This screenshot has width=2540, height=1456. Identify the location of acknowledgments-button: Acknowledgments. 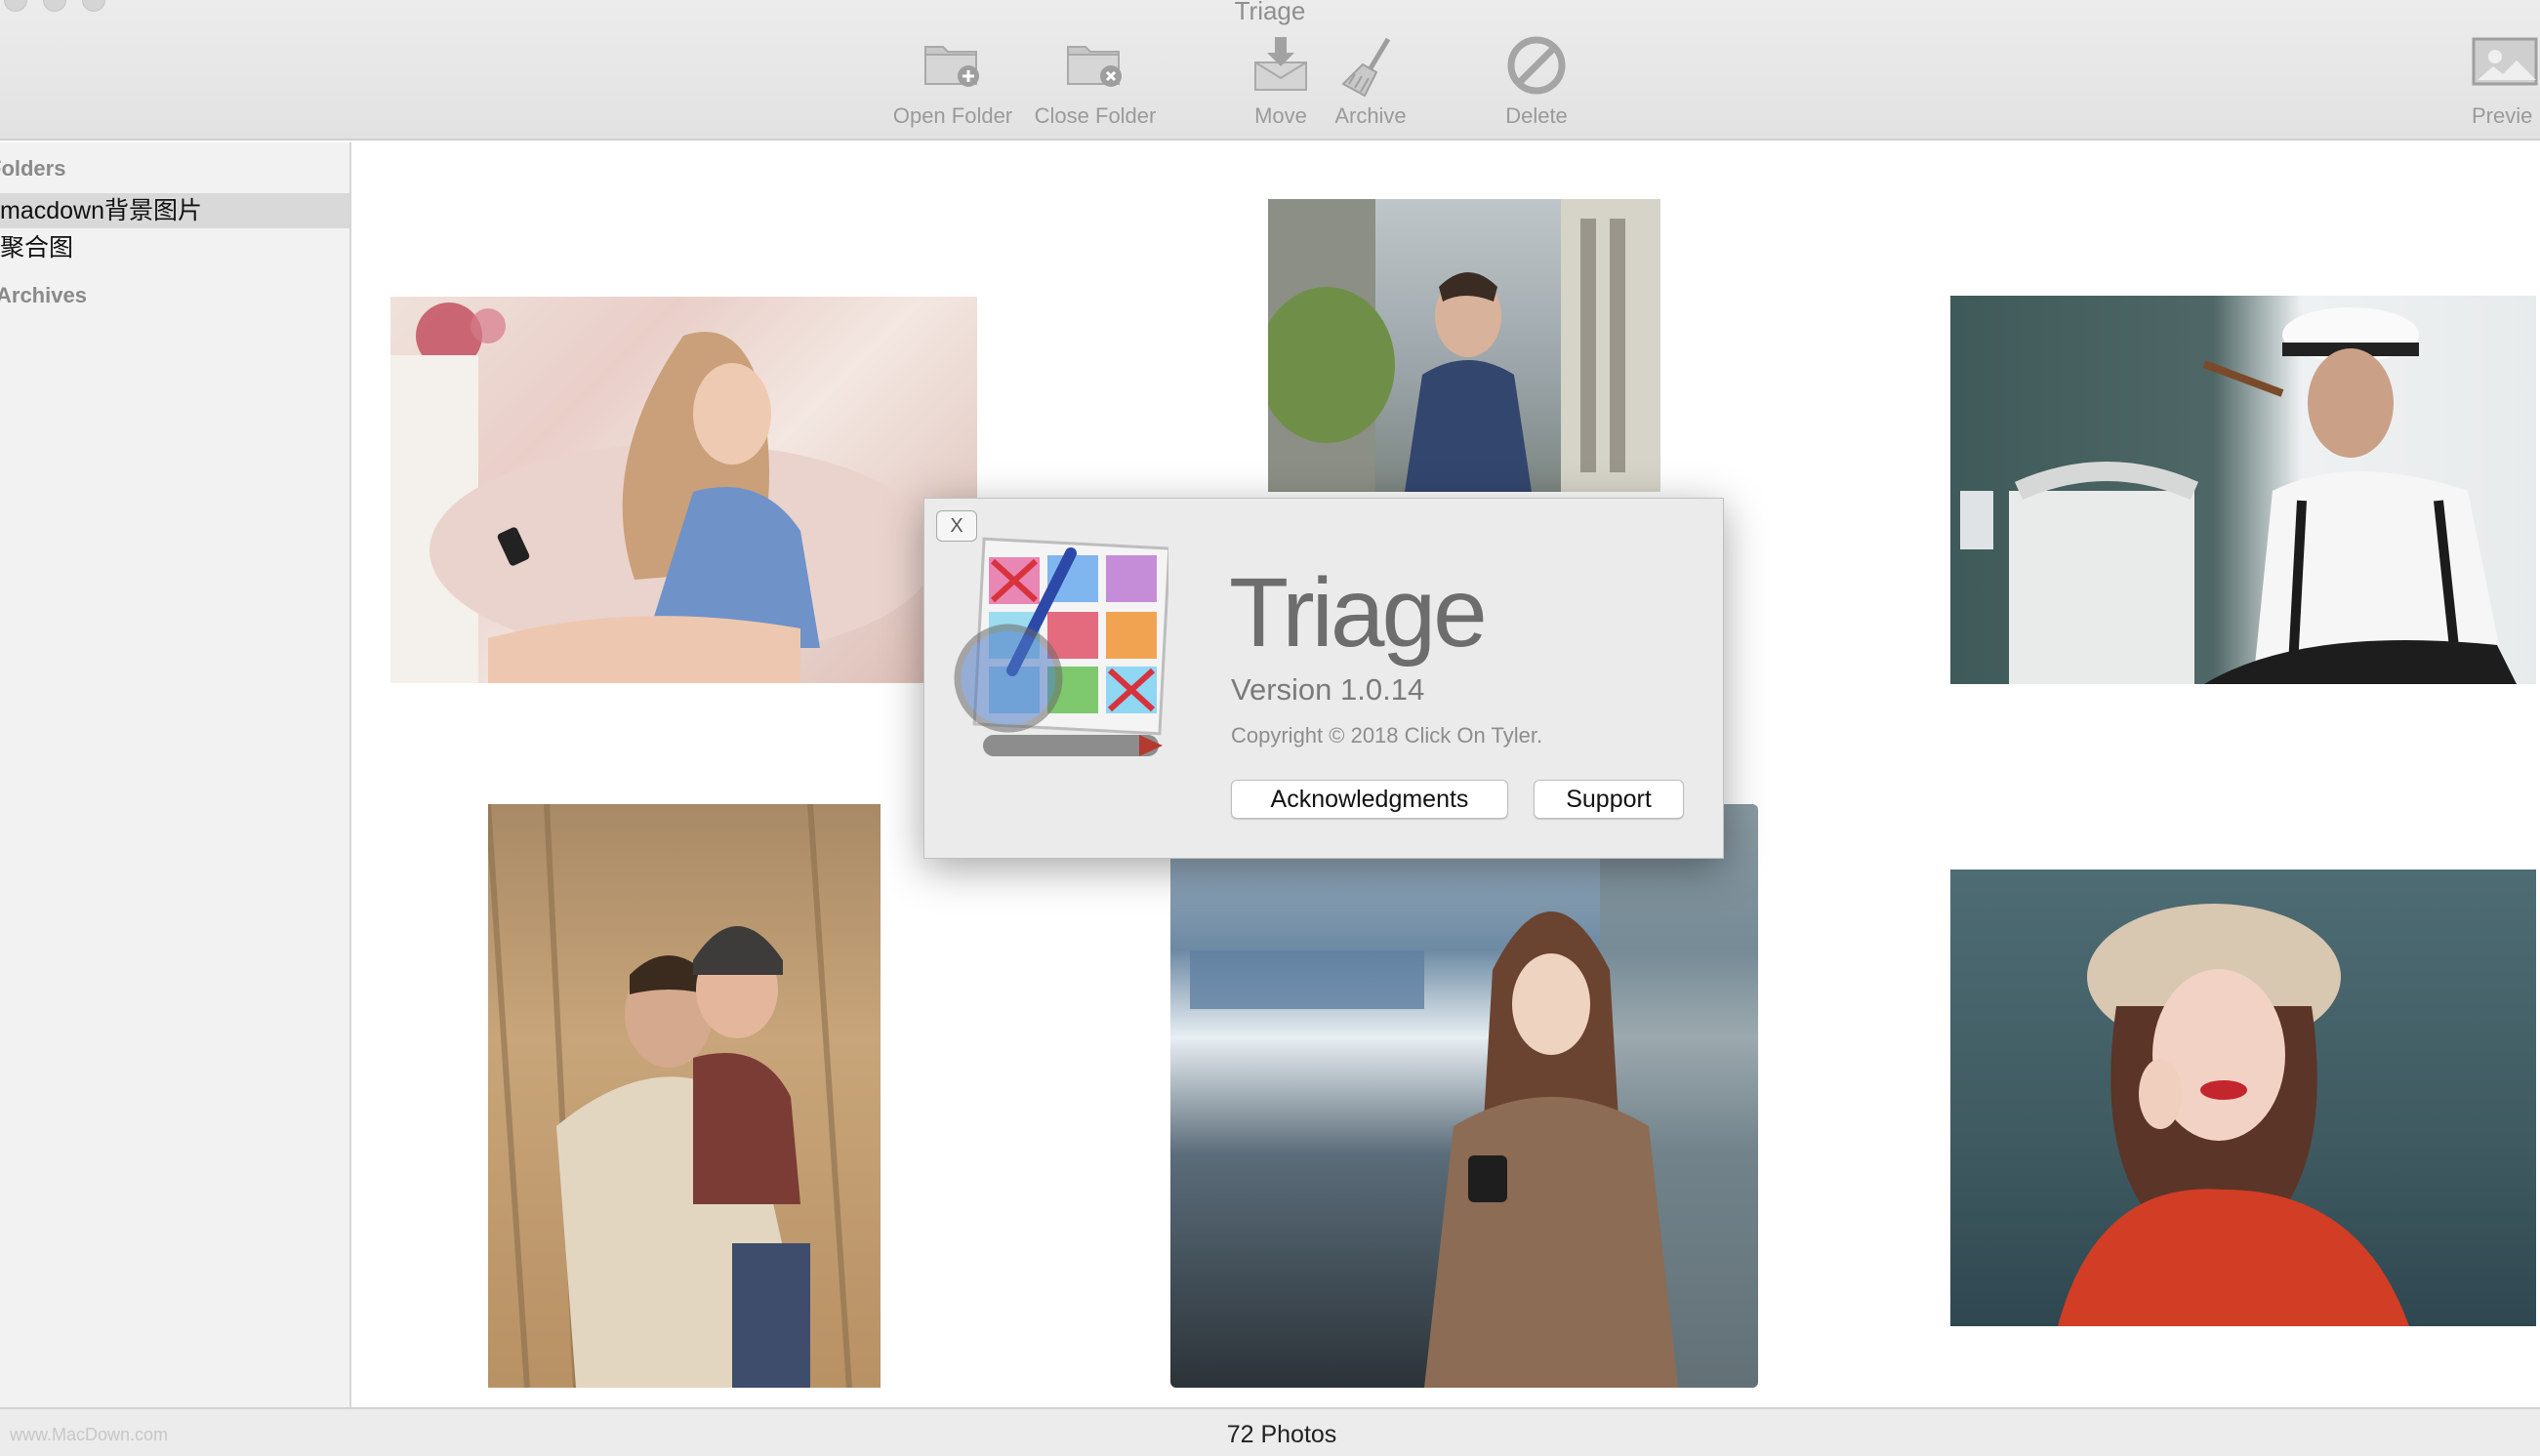
(1369, 799).